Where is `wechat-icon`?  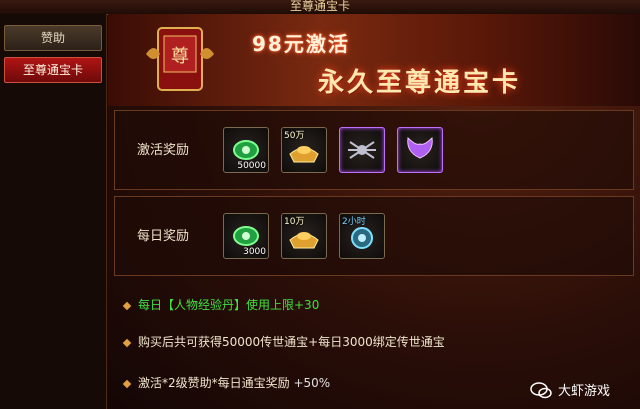
wechat-icon is located at coordinates (541, 389).